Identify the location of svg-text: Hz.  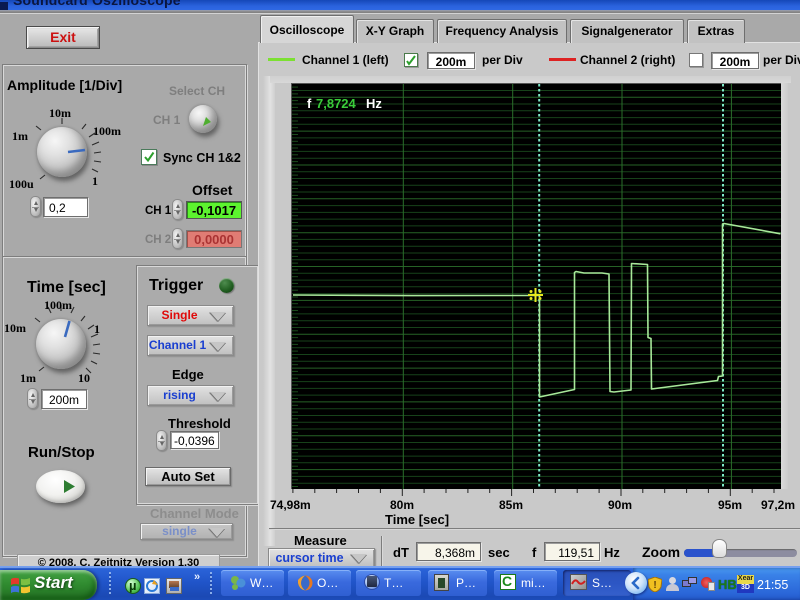
(374, 103).